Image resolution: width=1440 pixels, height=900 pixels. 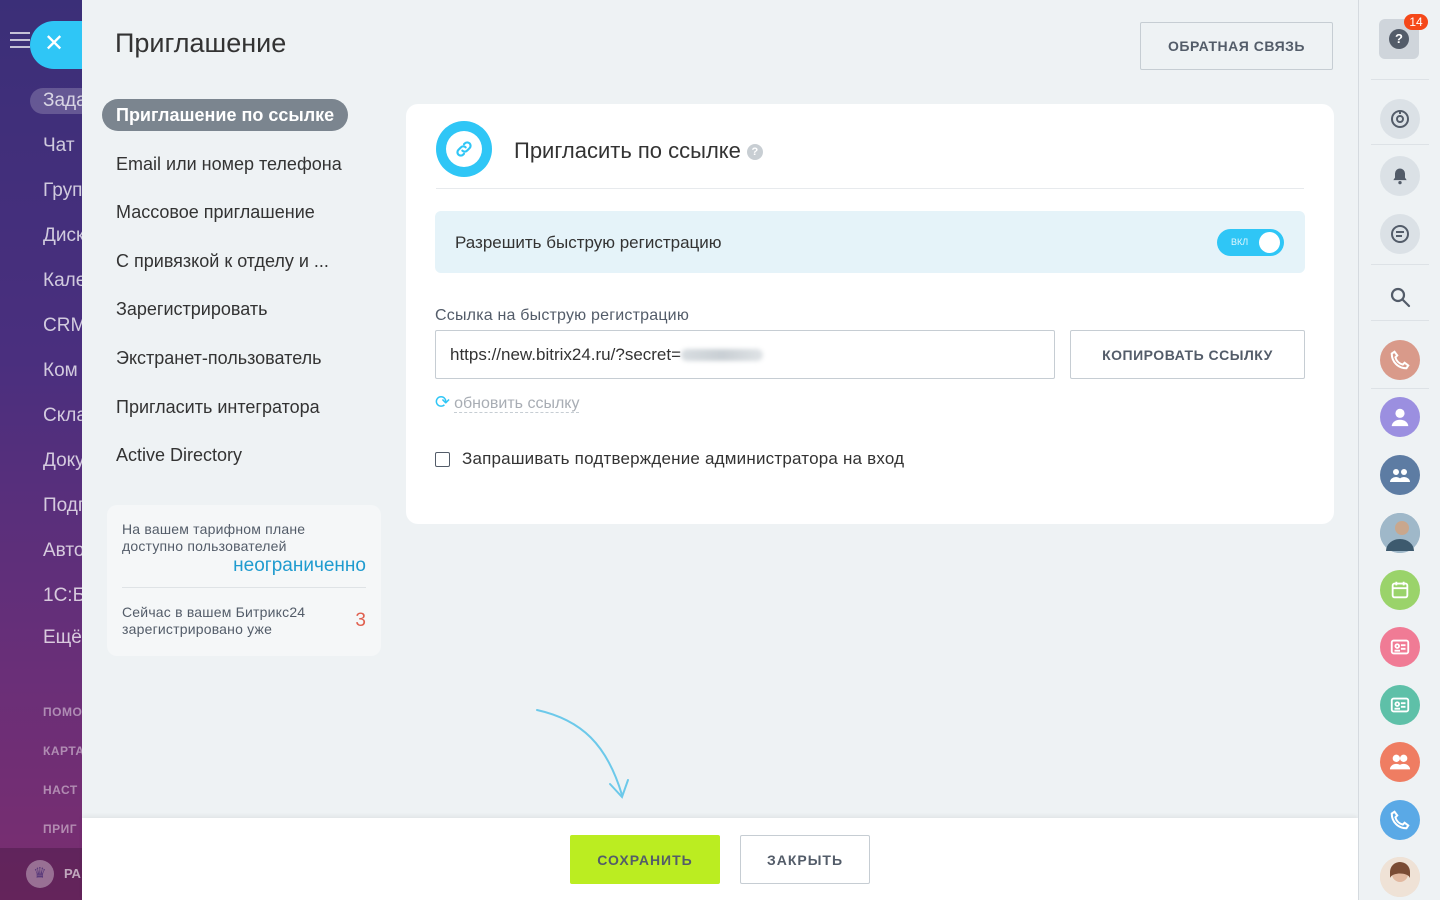 What do you see at coordinates (1400, 119) in the screenshot?
I see `copilot-icon` at bounding box center [1400, 119].